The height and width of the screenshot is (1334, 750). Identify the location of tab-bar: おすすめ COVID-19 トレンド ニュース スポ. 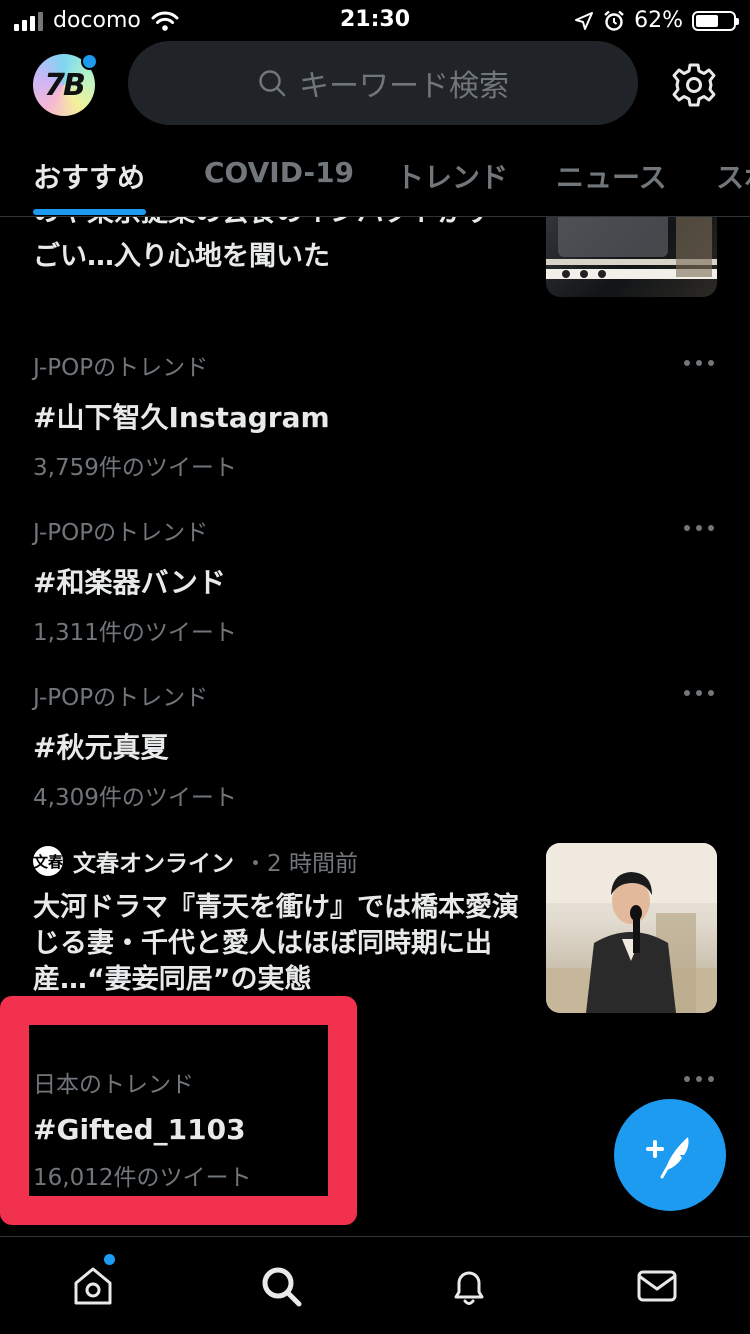
(375, 178).